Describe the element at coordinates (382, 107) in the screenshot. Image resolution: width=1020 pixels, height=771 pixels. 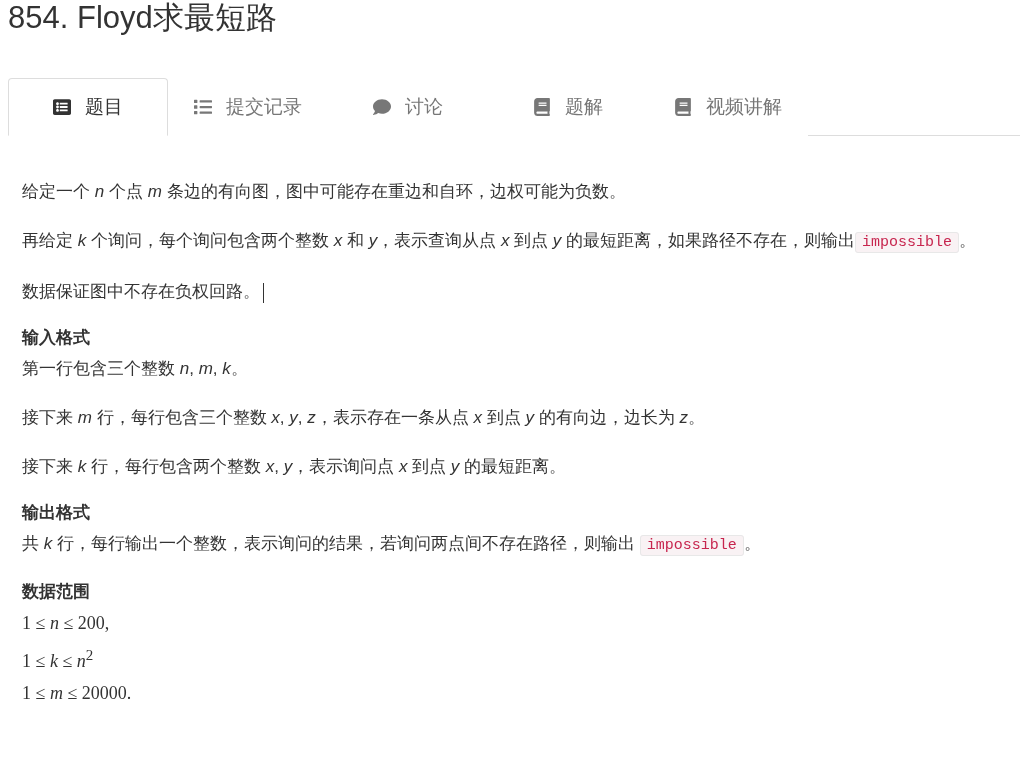
I see `speech-bubble-icon` at that location.